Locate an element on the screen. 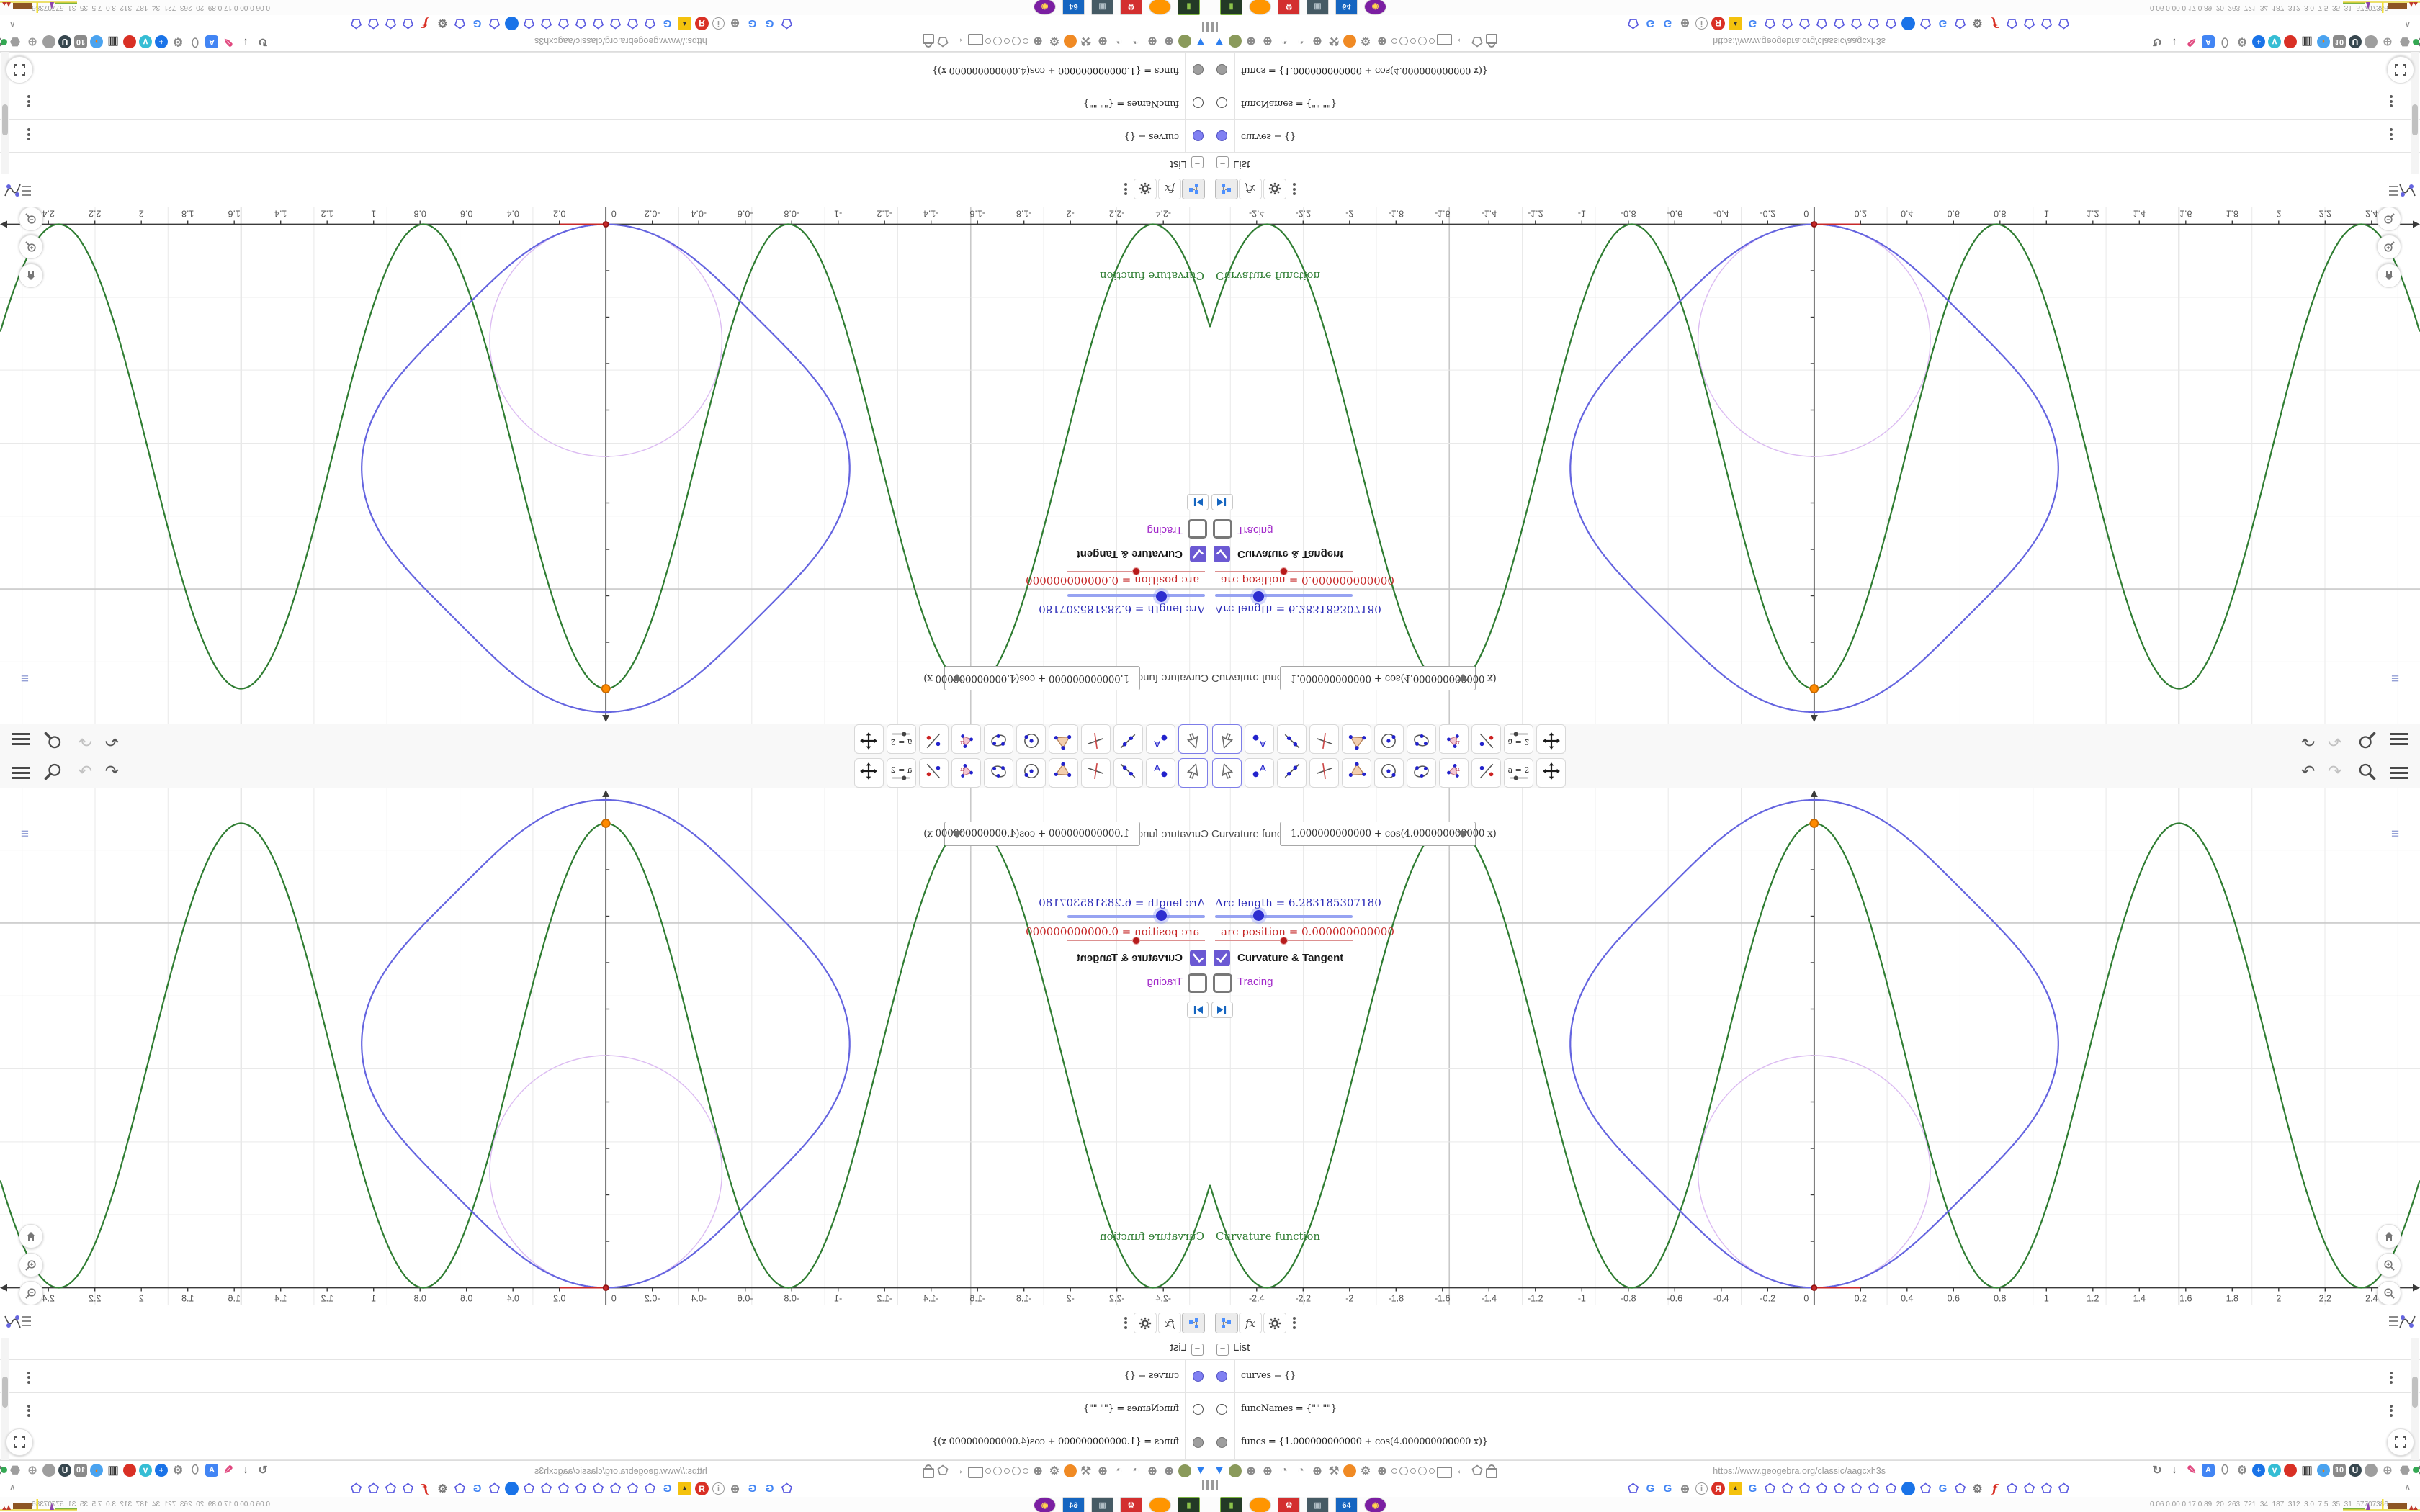  funcnames-visibility-toggle is located at coordinates (1221, 102).